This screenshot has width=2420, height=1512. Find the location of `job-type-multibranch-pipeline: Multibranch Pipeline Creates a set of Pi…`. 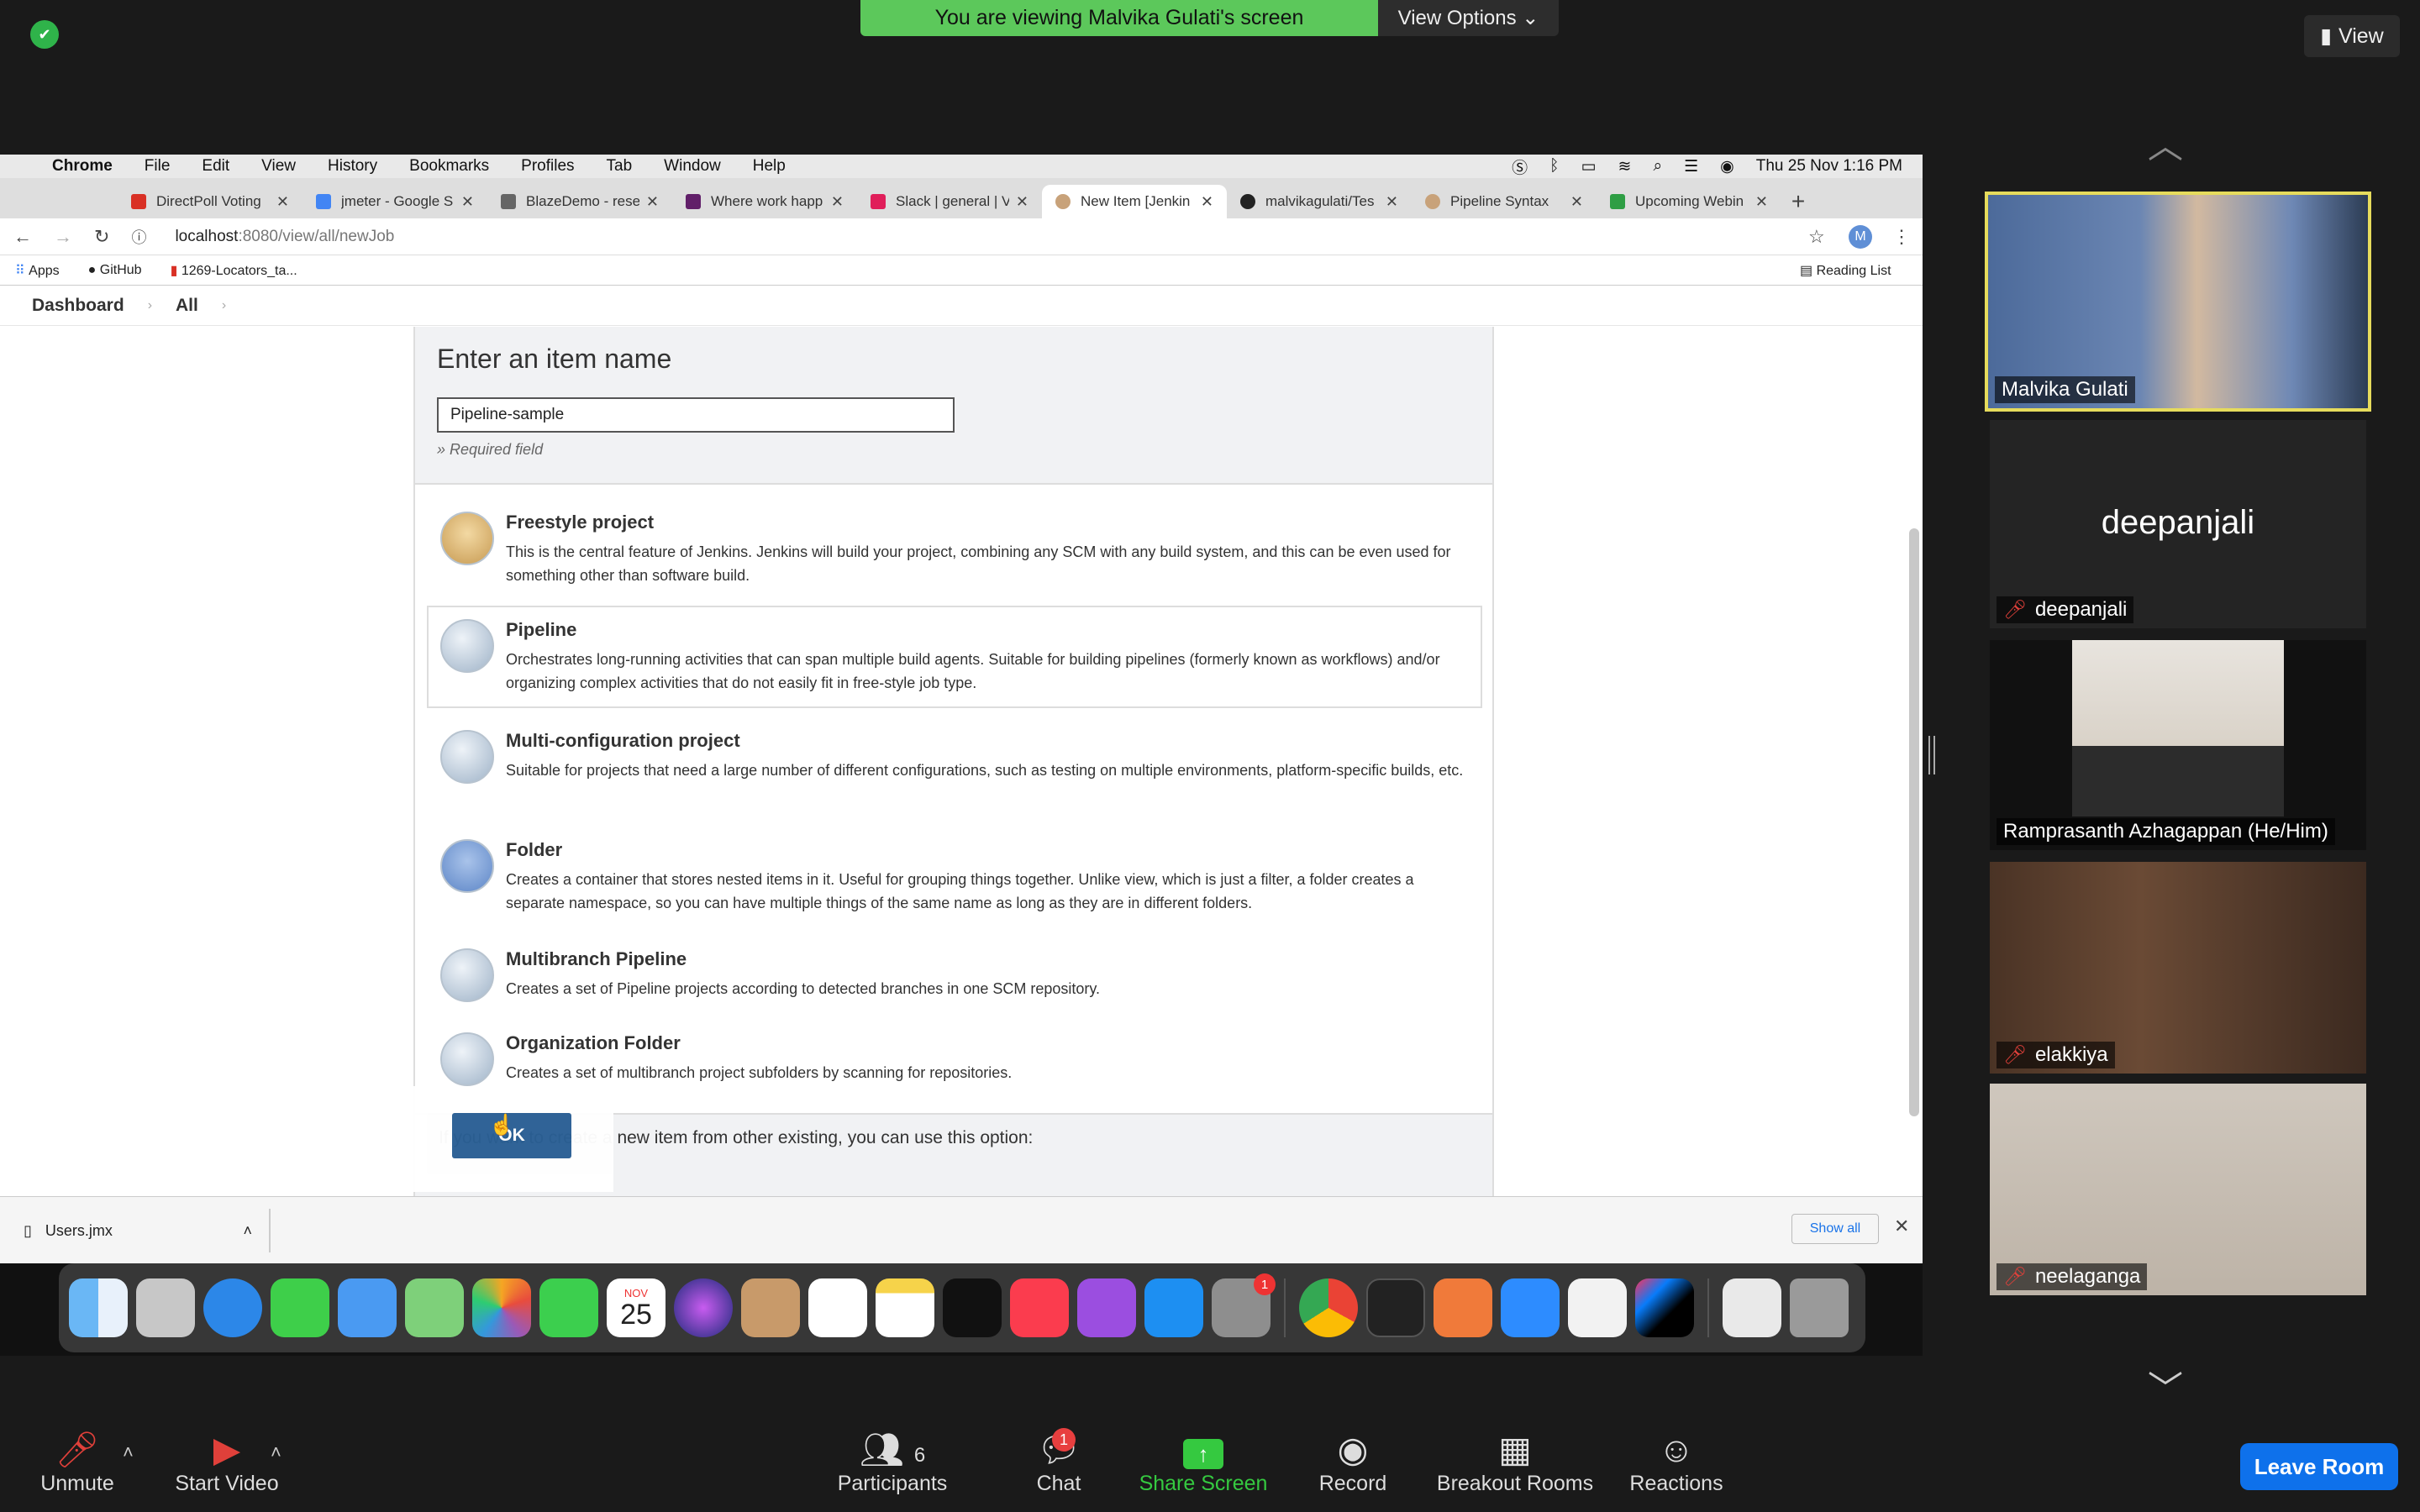

job-type-multibranch-pipeline: Multibranch Pipeline Creates a set of Pi… is located at coordinates (955, 974).